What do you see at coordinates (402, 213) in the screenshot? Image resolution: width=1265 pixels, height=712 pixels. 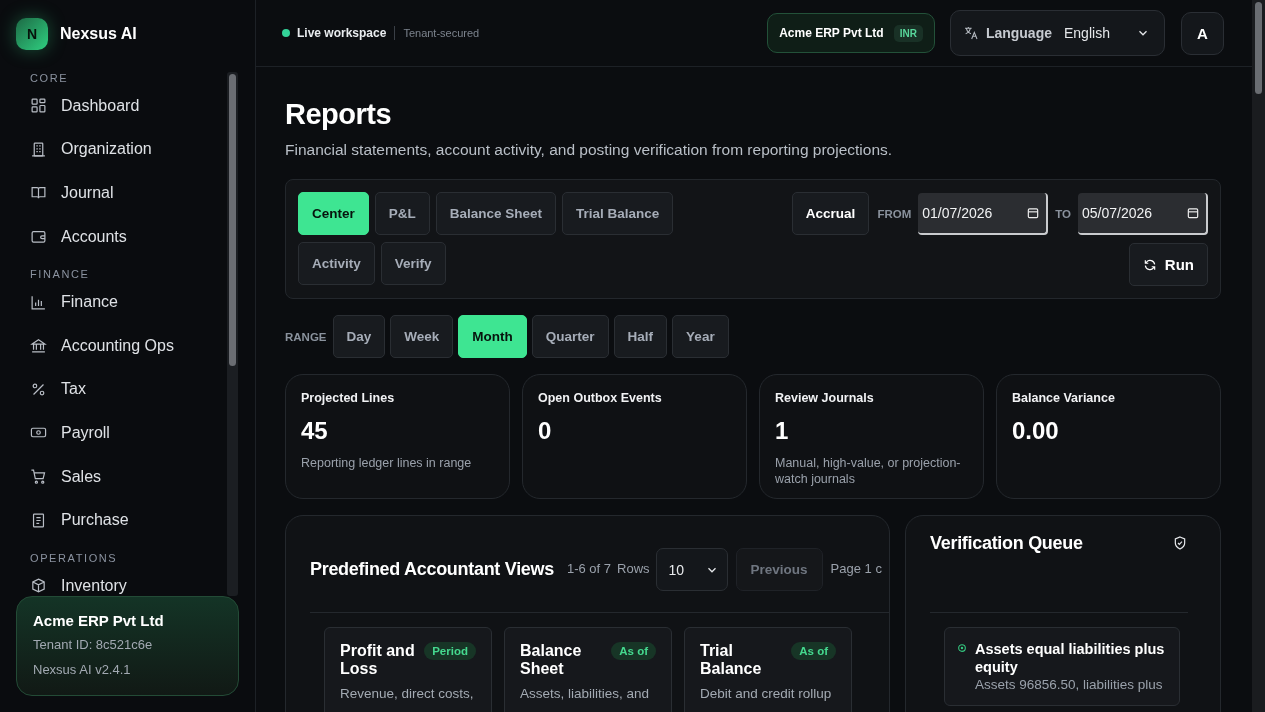 I see `report-tab: P&L` at bounding box center [402, 213].